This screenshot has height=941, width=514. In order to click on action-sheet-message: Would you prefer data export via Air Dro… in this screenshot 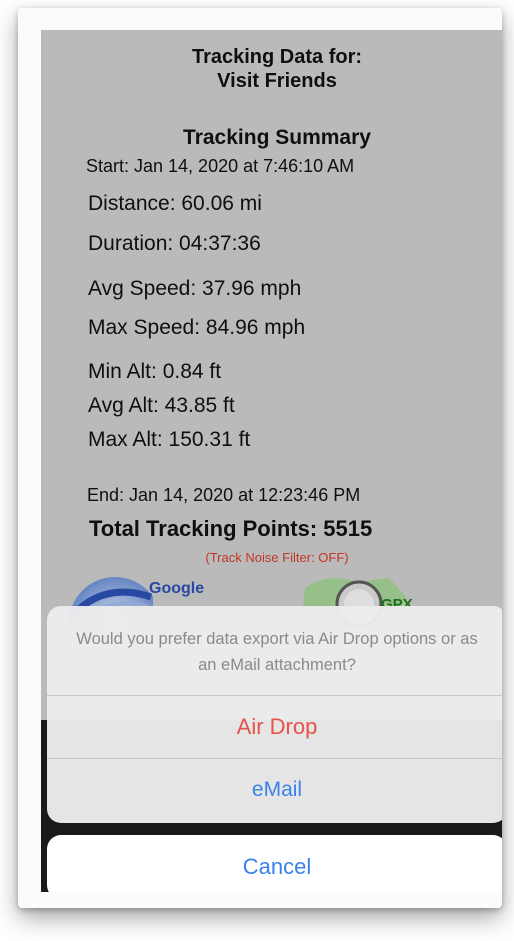, I will do `click(277, 652)`.